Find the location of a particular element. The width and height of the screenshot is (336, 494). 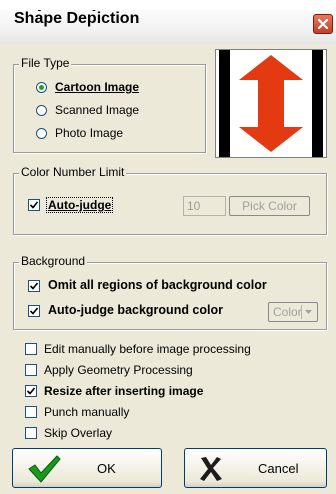

radio-photo-image is located at coordinates (41, 133).